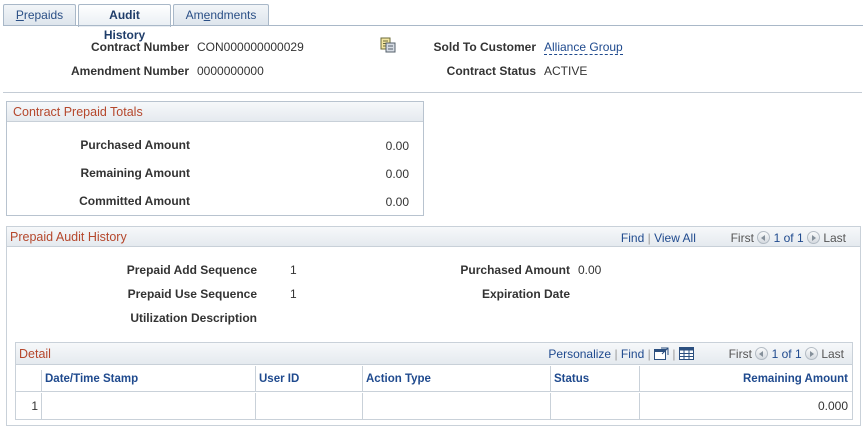 This screenshot has width=865, height=431. Describe the element at coordinates (595, 379) in the screenshot. I see `column-header-status: Status` at that location.